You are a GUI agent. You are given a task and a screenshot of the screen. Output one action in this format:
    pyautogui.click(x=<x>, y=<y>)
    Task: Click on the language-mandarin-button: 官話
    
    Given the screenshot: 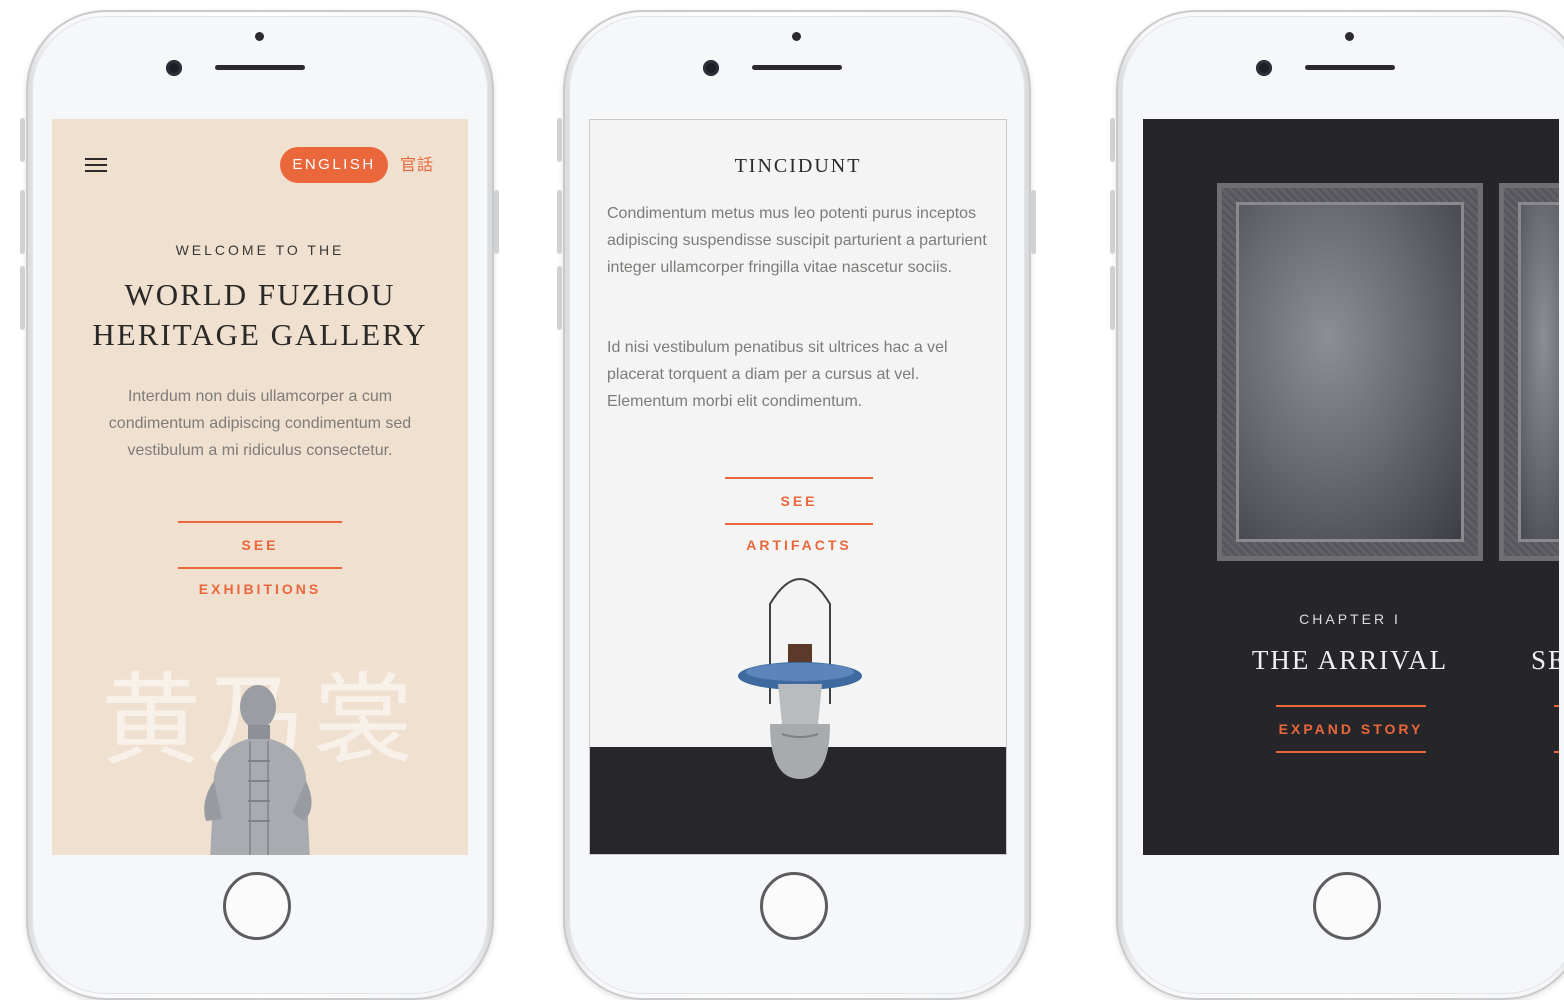 What is the action you would take?
    pyautogui.click(x=417, y=165)
    